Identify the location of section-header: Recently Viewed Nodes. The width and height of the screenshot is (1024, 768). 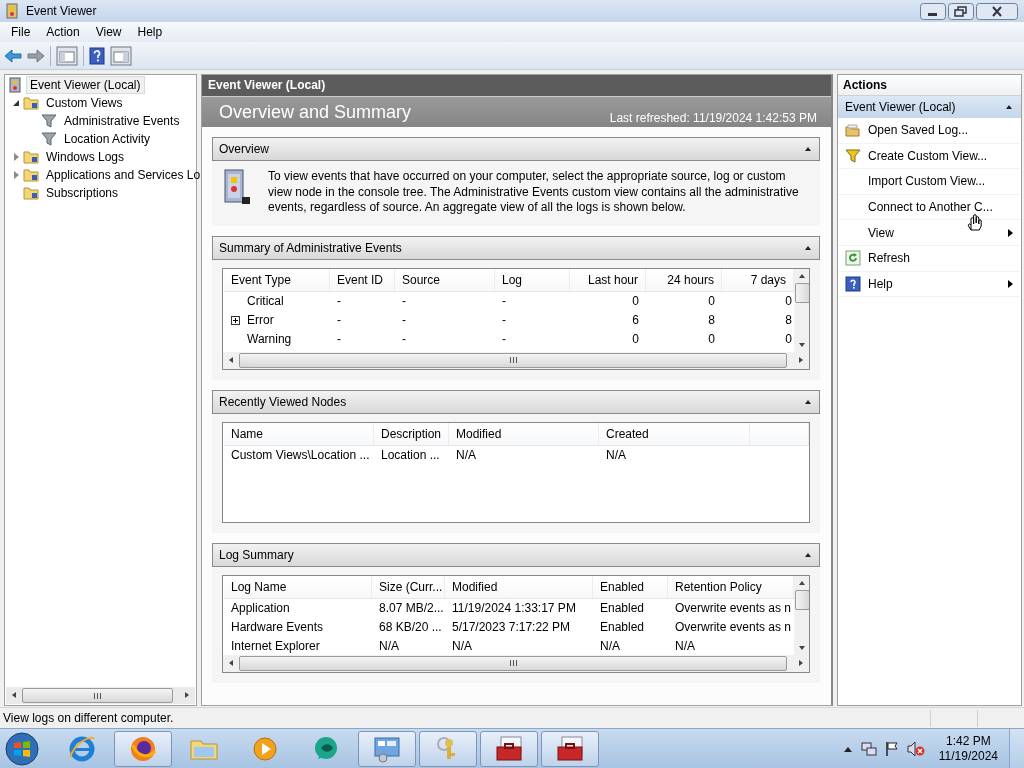
(516, 401).